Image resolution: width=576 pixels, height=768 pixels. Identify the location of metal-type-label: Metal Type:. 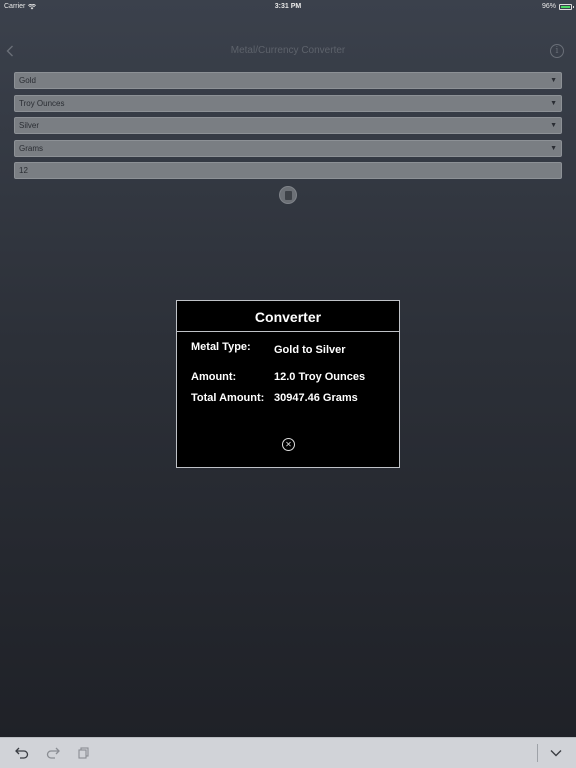
(221, 347).